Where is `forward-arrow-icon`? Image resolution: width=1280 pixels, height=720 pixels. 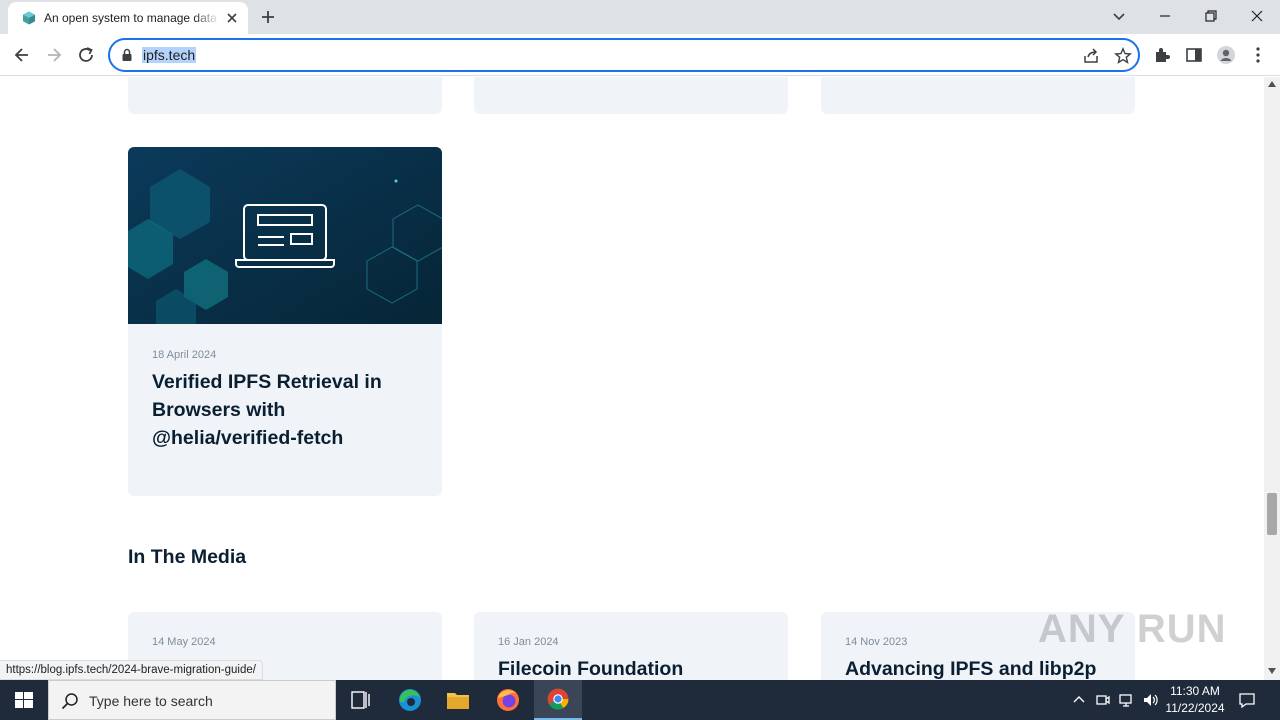 forward-arrow-icon is located at coordinates (54, 55).